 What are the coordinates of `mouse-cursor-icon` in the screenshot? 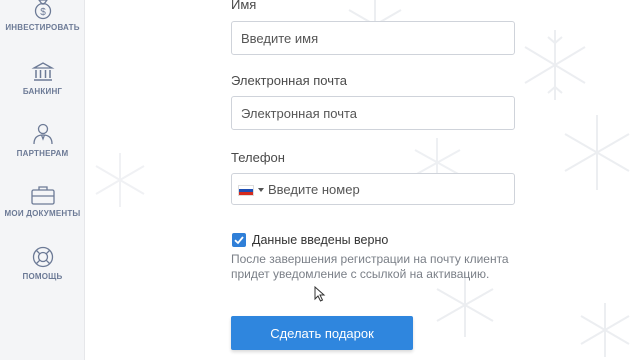 It's located at (320, 294).